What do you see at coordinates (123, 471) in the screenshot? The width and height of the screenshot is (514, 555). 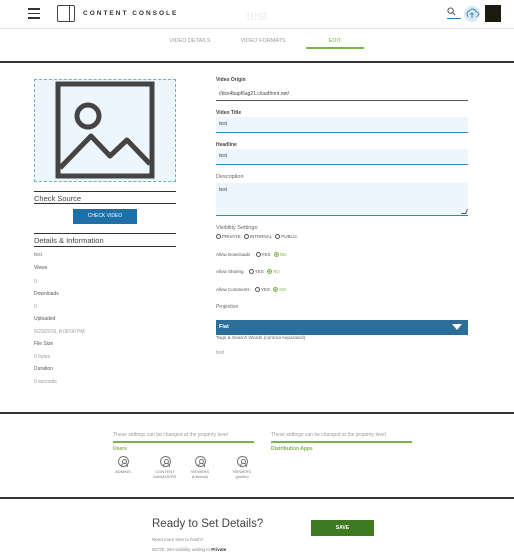 I see `role-label: ADMINS` at bounding box center [123, 471].